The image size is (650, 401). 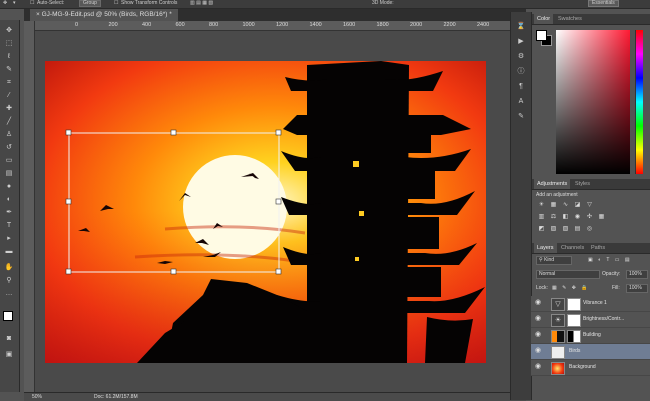 What do you see at coordinates (521, 102) in the screenshot?
I see `character-icon: A` at bounding box center [521, 102].